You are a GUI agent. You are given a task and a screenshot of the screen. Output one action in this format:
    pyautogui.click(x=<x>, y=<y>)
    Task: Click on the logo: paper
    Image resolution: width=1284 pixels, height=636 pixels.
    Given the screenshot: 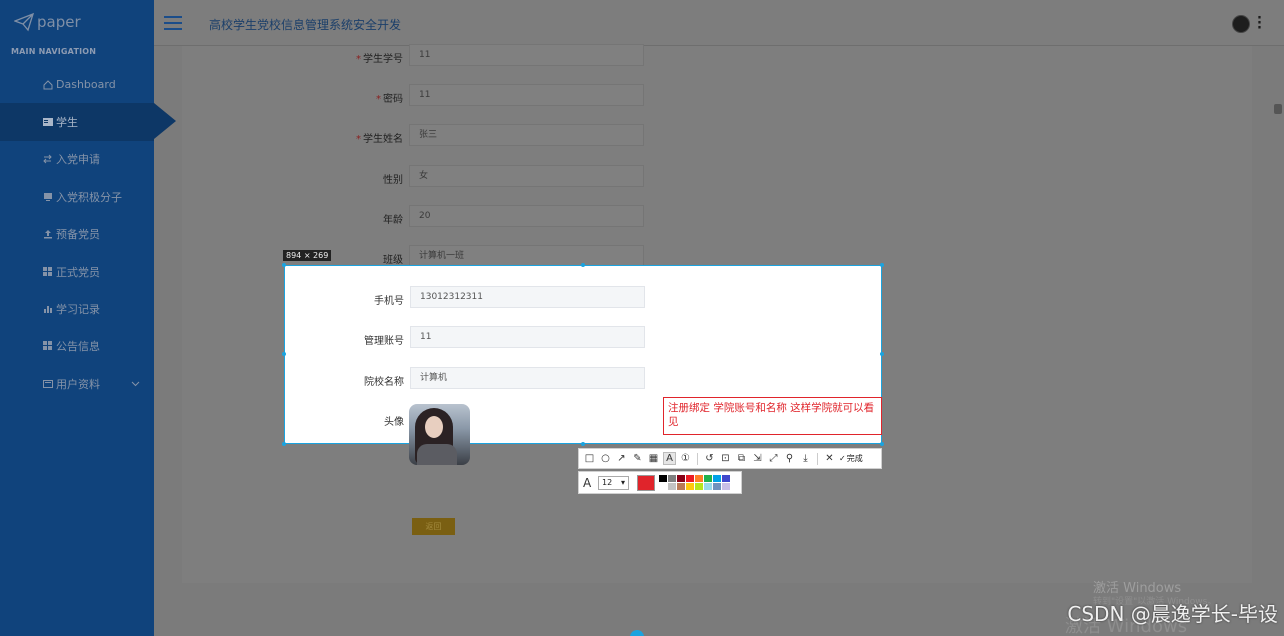 What is the action you would take?
    pyautogui.click(x=79, y=22)
    